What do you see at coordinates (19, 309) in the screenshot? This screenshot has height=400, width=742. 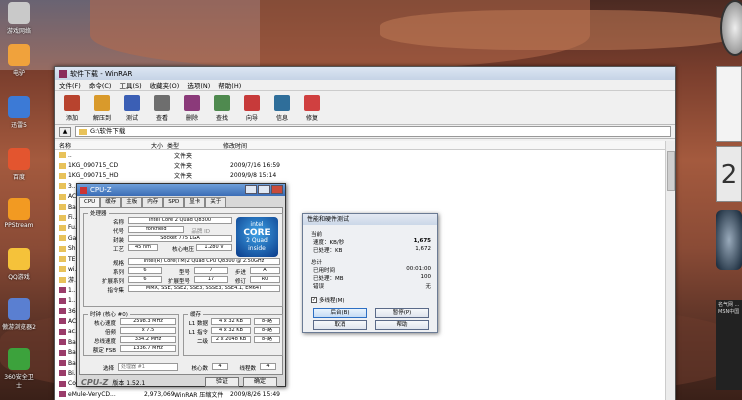 I see `maxthon-icon` at bounding box center [19, 309].